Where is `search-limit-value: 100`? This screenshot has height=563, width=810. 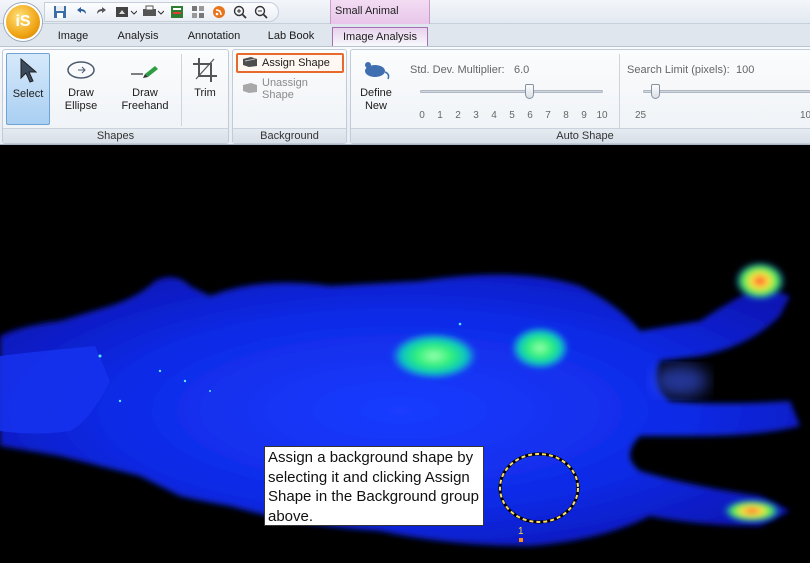
search-limit-value: 100 is located at coordinates (745, 70).